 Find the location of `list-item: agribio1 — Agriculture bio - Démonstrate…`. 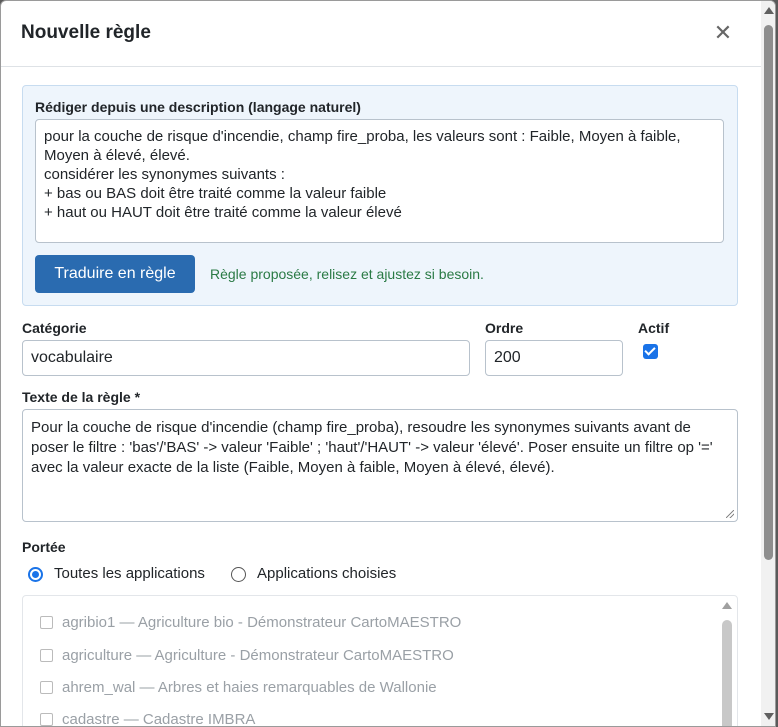

list-item: agribio1 — Agriculture bio - Démonstrate… is located at coordinates (368, 624).